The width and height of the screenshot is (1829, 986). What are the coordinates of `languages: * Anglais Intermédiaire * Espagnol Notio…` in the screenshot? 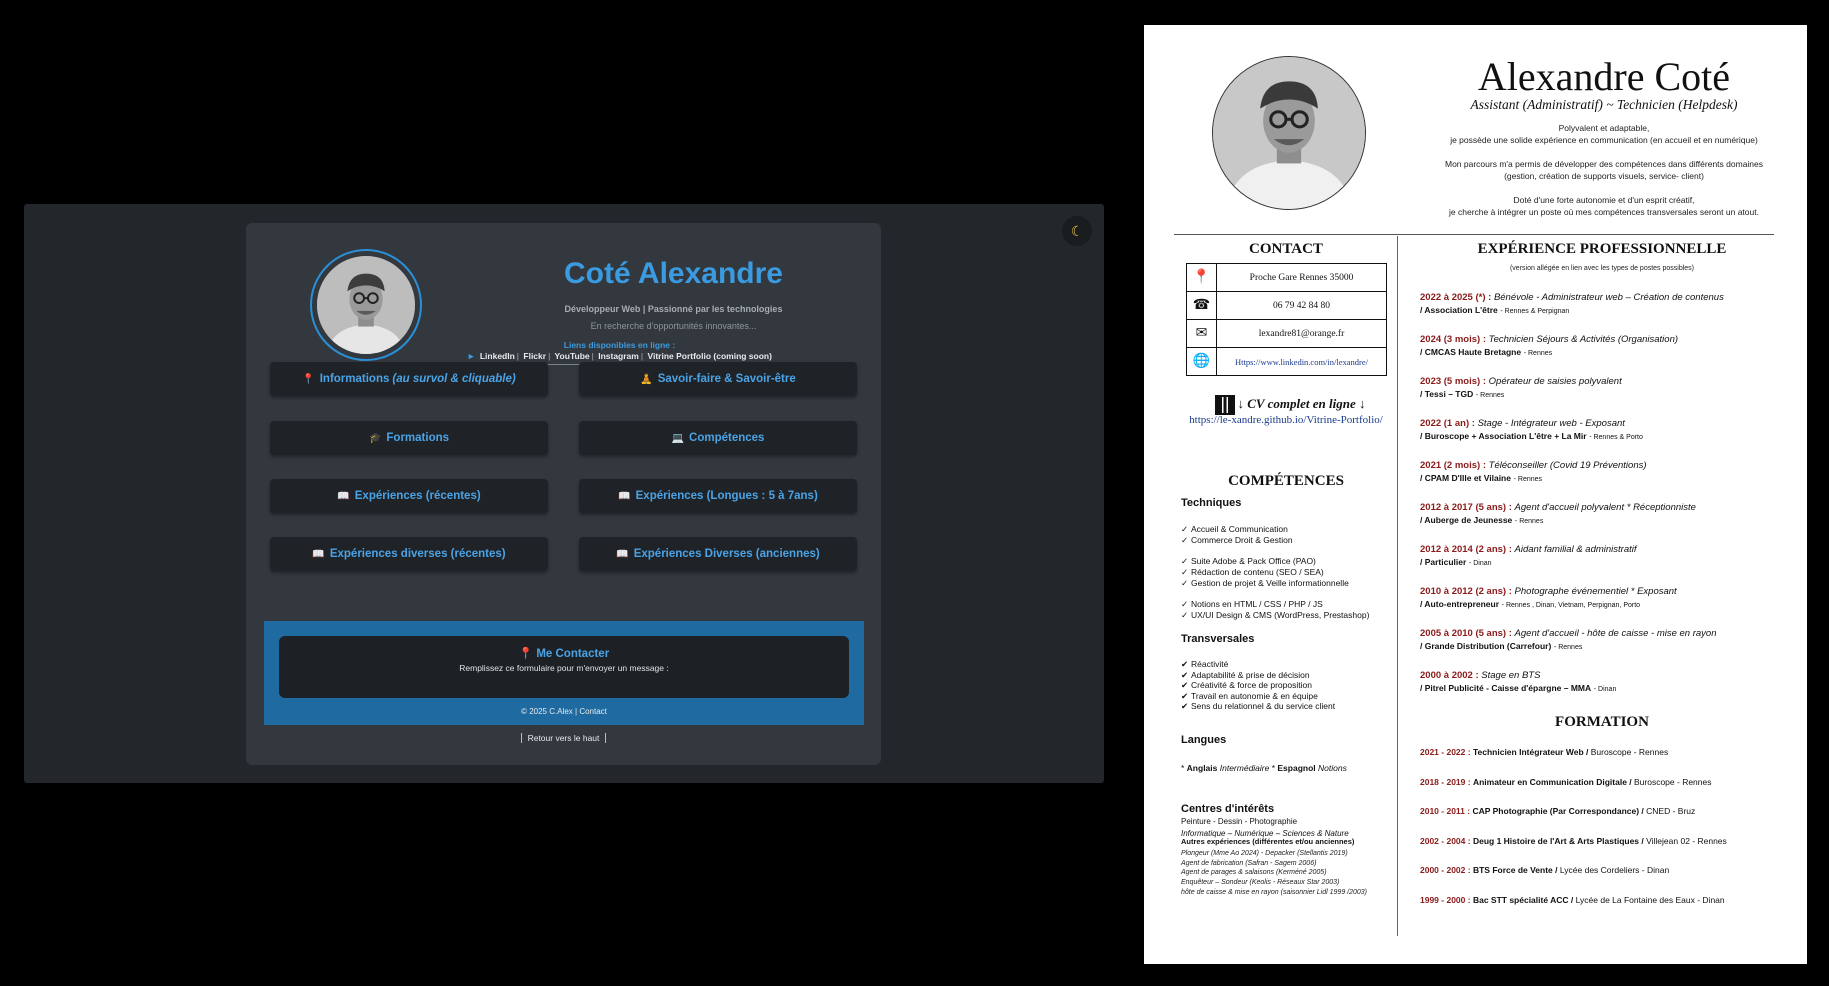 It's located at (1264, 768).